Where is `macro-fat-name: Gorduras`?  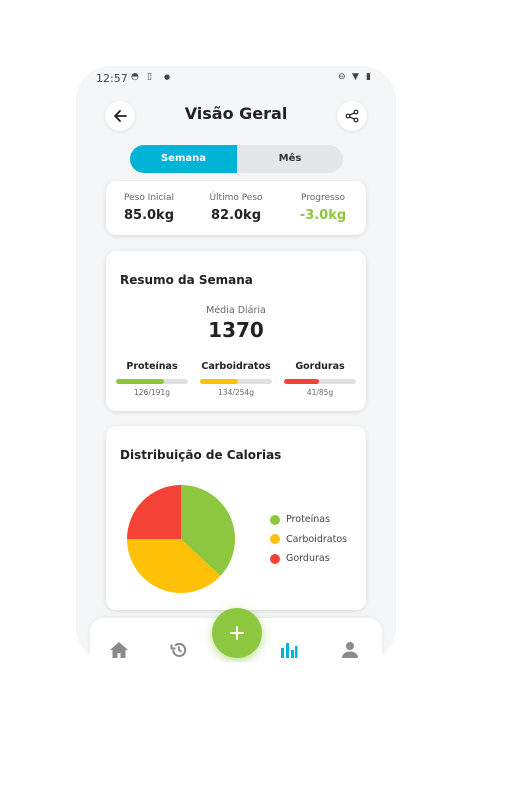 macro-fat-name: Gorduras is located at coordinates (320, 366).